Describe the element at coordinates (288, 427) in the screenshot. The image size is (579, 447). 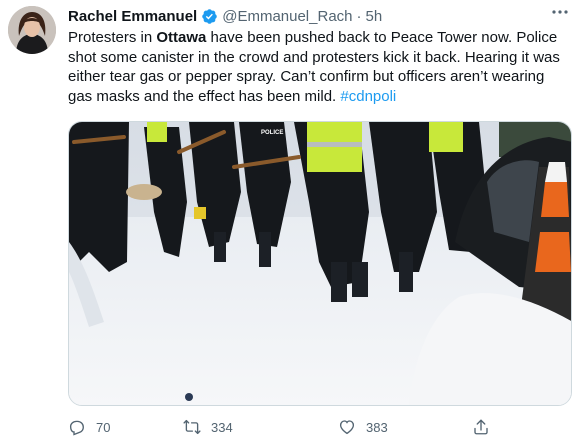
I see `tweet-actions: 70 334 383` at that location.